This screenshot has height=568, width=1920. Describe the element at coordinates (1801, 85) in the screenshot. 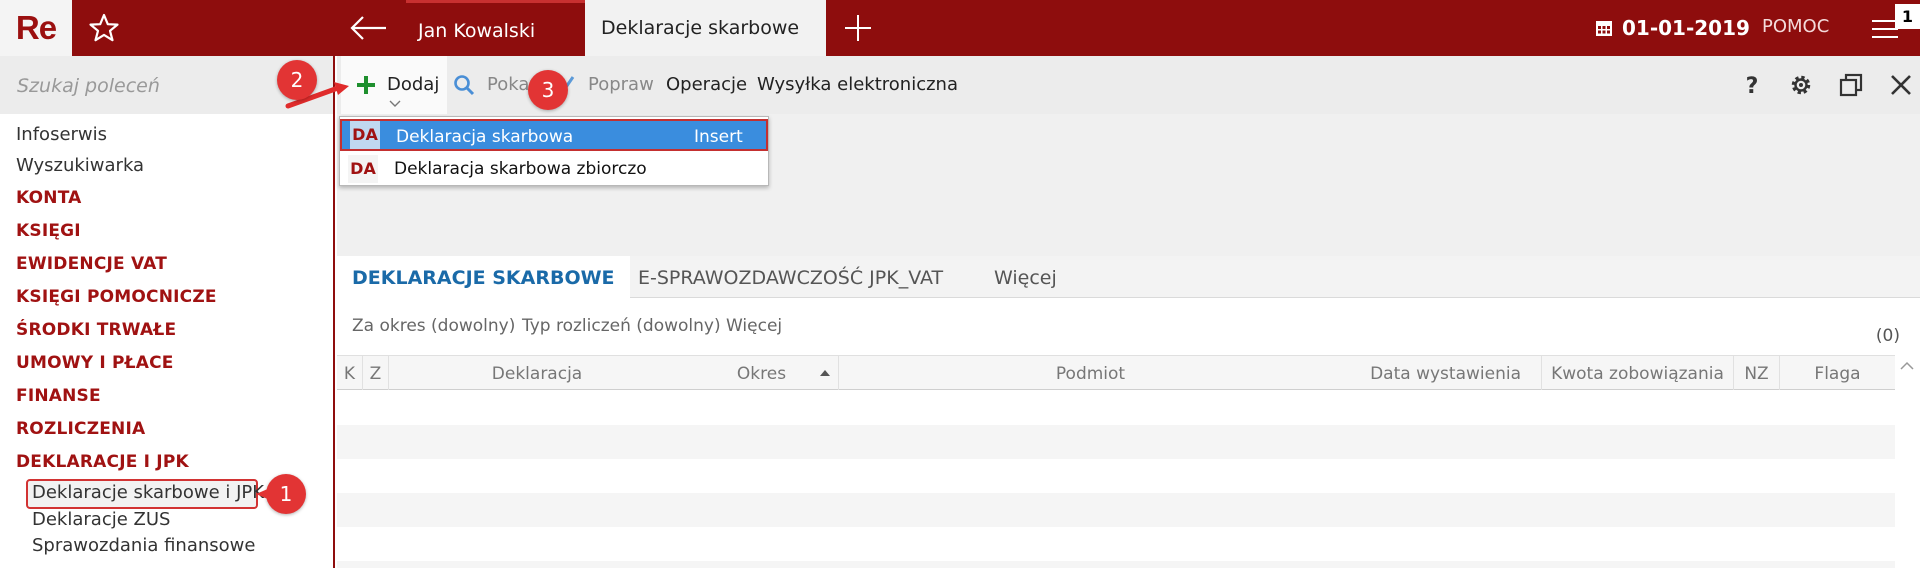

I see `gear-icon` at that location.